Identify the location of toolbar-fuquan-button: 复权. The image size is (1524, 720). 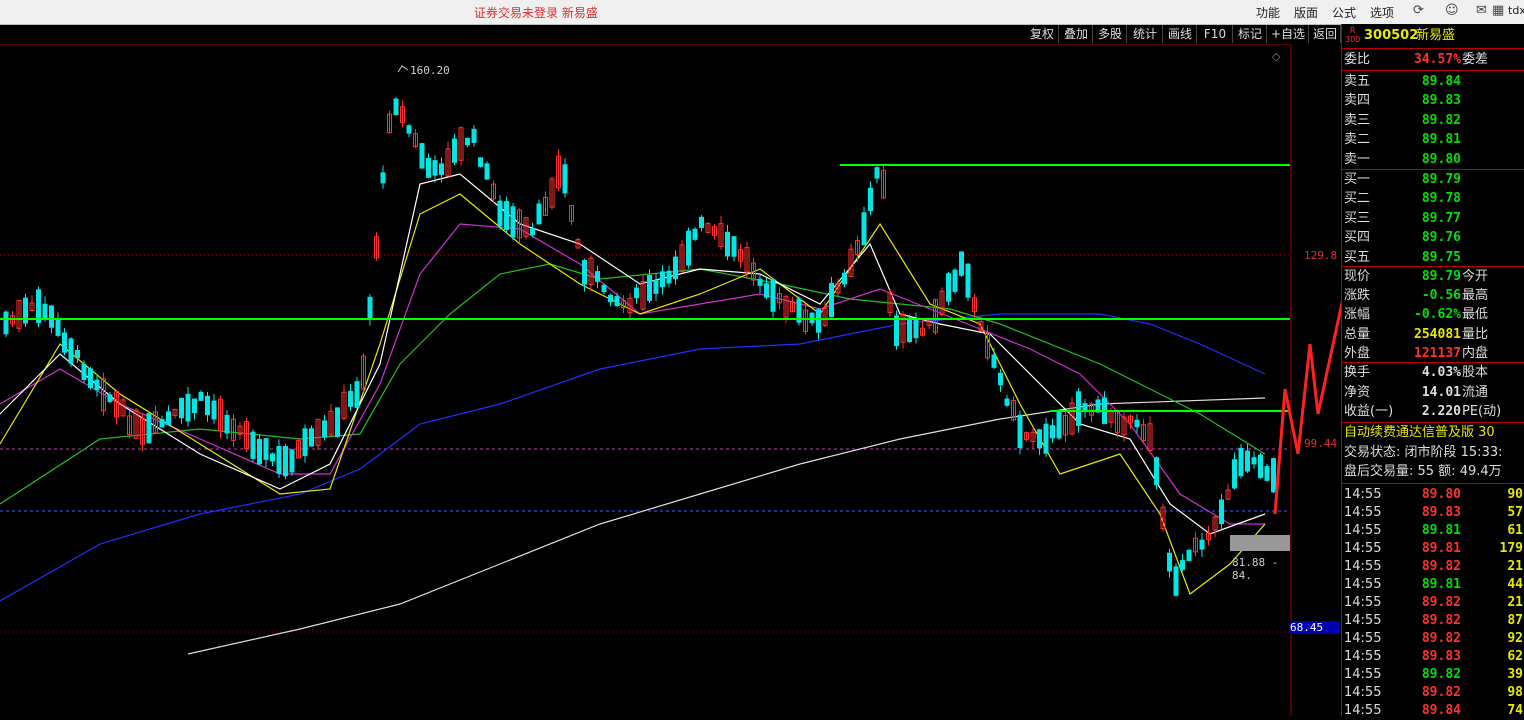
(1042, 34).